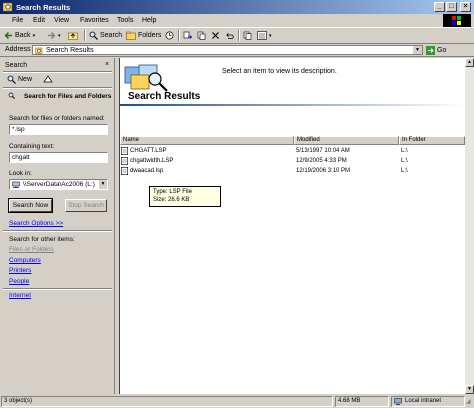 The width and height of the screenshot is (474, 408). I want to click on close-button: ×, so click(465, 7).